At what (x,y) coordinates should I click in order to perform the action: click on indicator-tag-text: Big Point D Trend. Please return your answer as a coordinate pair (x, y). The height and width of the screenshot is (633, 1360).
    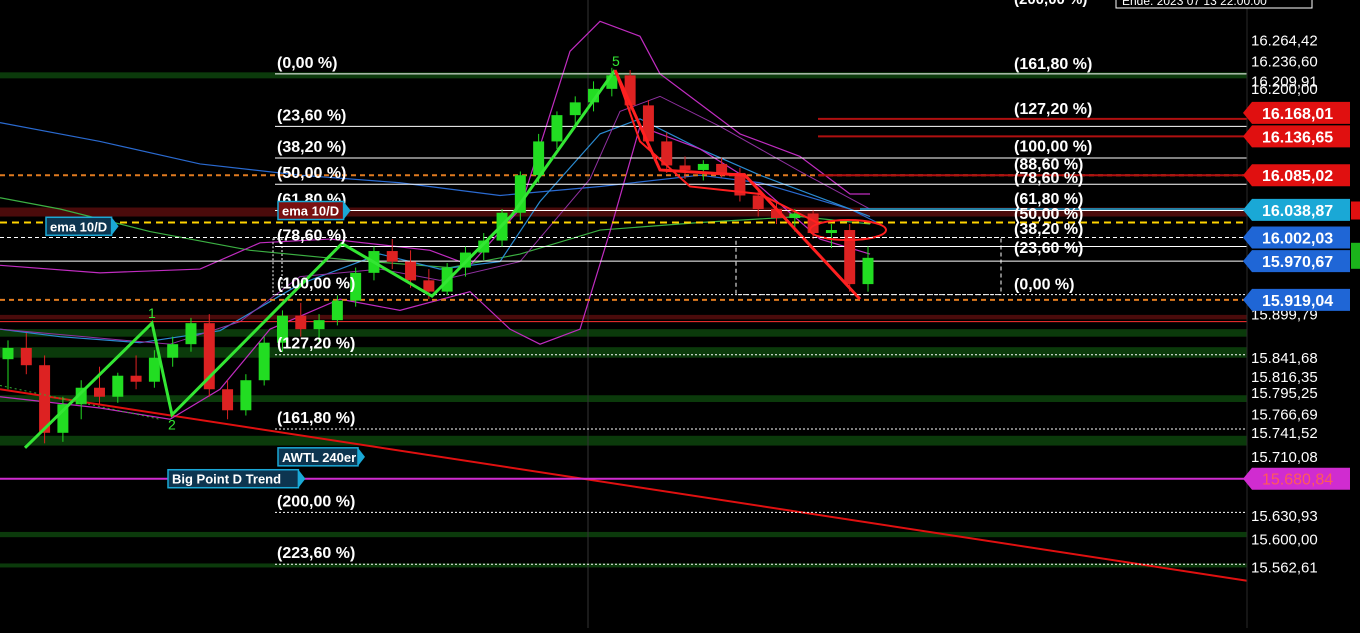
    Looking at the image, I should click on (226, 479).